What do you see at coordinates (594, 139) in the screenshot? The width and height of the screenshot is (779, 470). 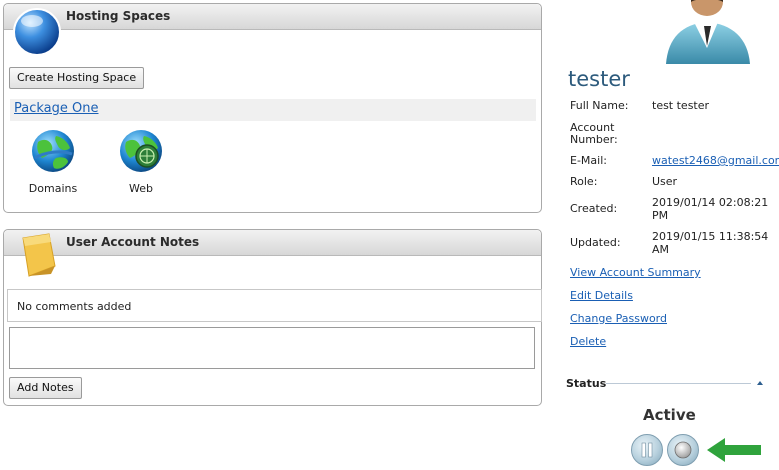 I see `account-number-label-line2: Number:` at bounding box center [594, 139].